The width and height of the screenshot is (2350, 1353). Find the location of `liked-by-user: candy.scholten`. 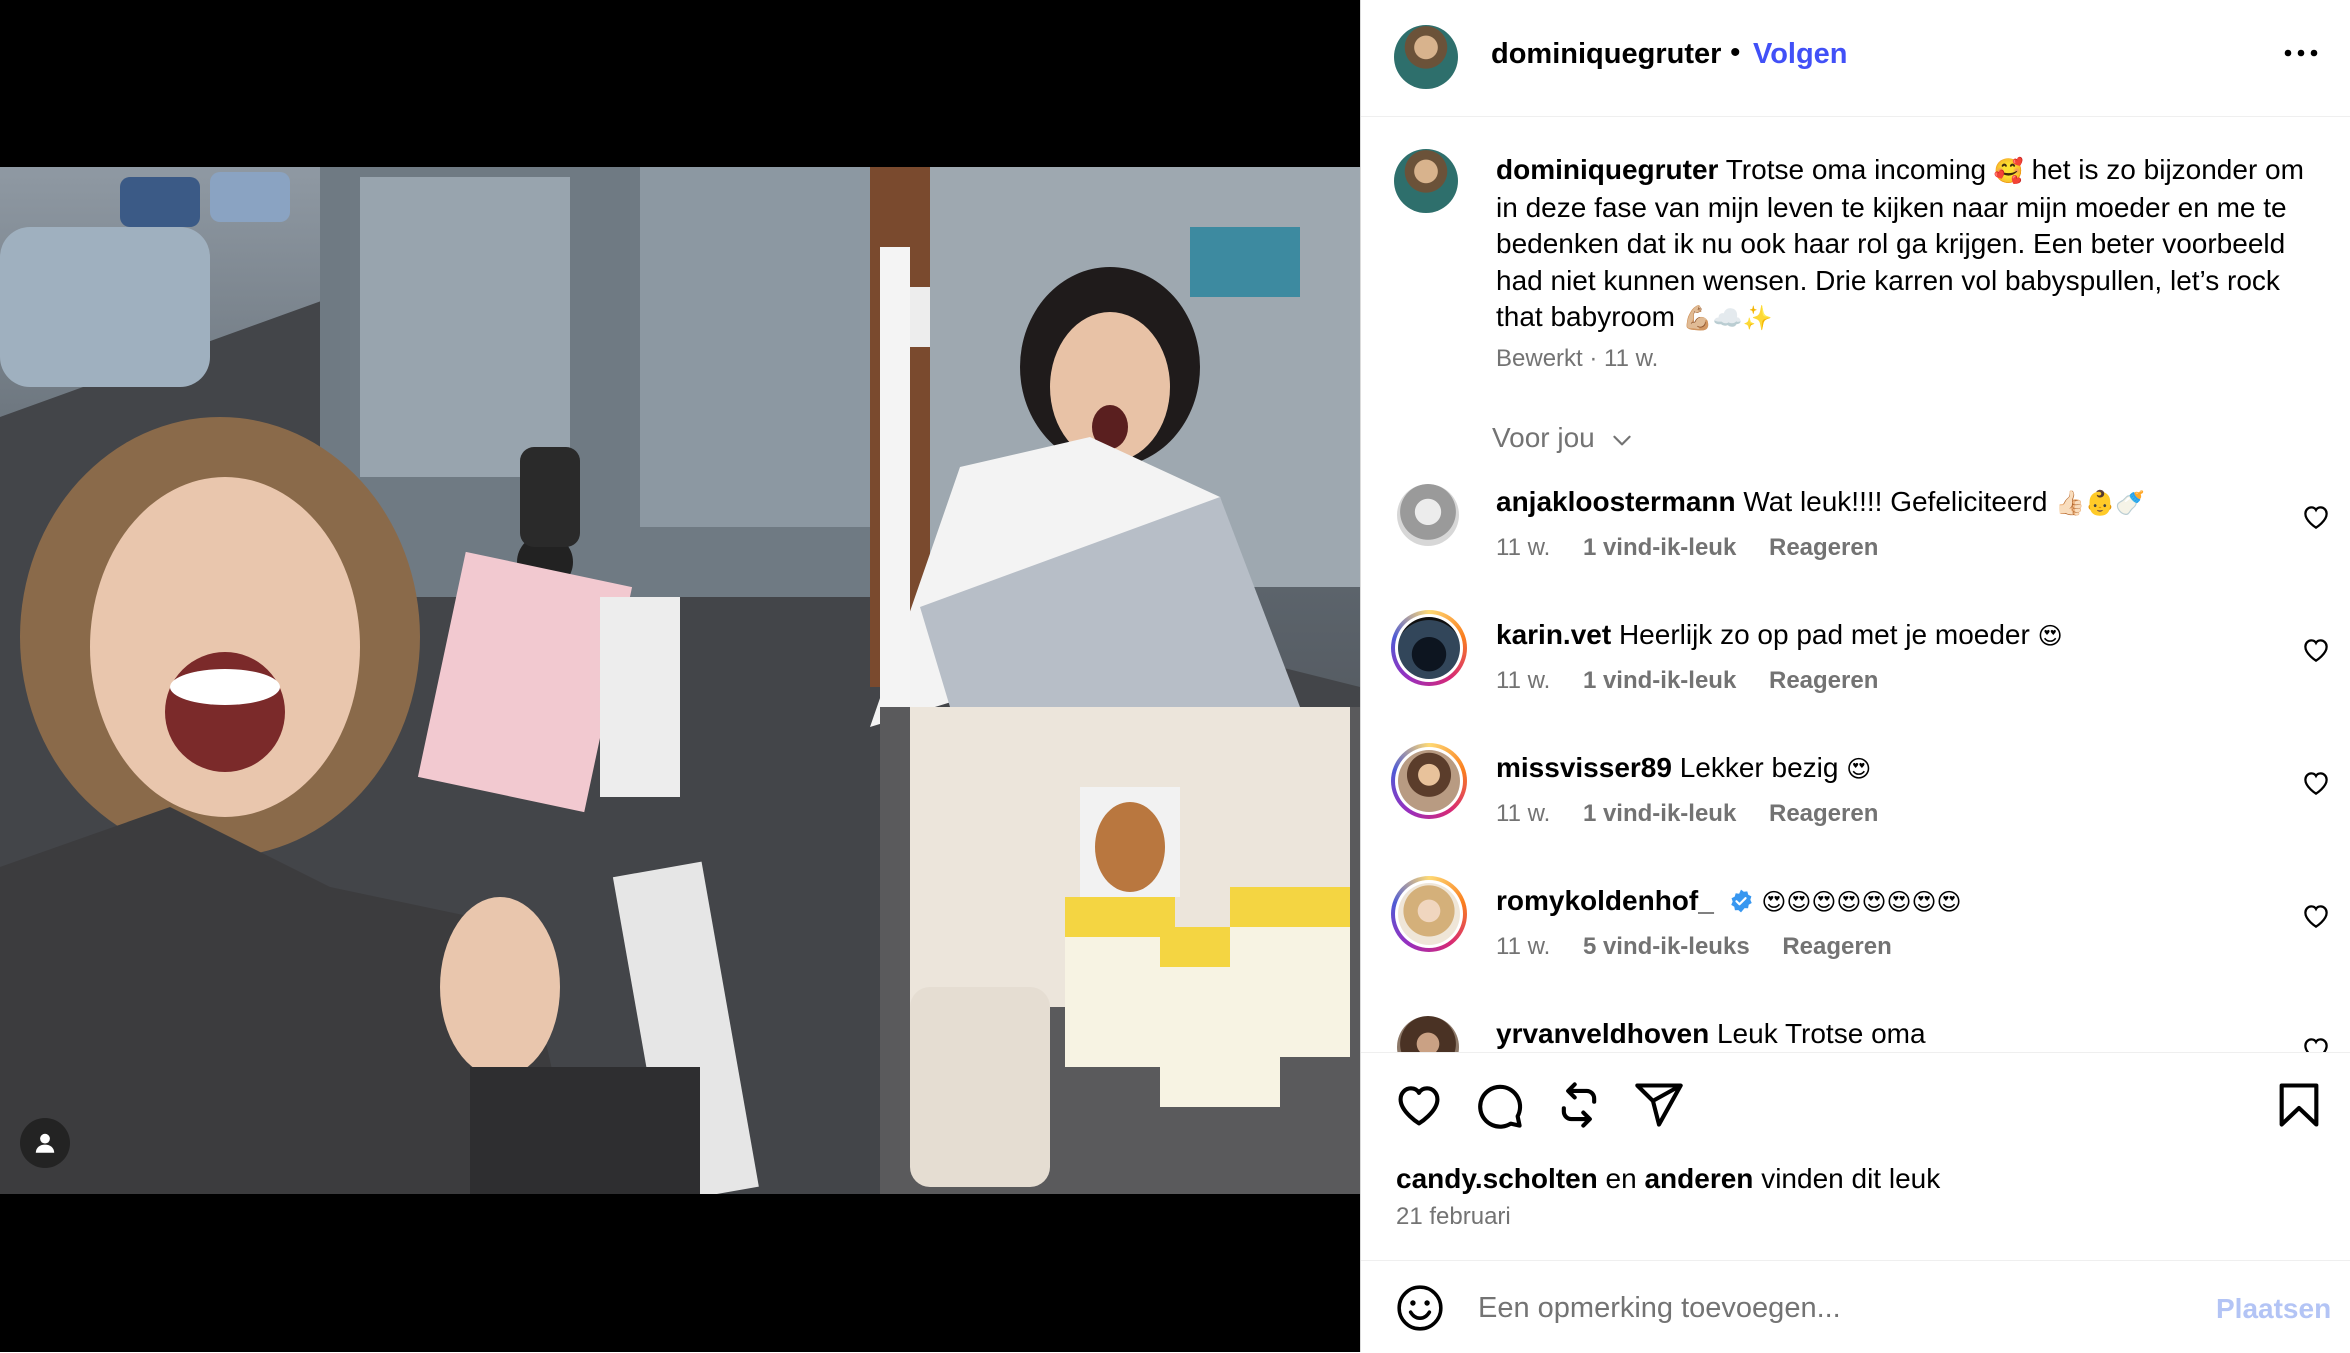

liked-by-user: candy.scholten is located at coordinates (1497, 1178).